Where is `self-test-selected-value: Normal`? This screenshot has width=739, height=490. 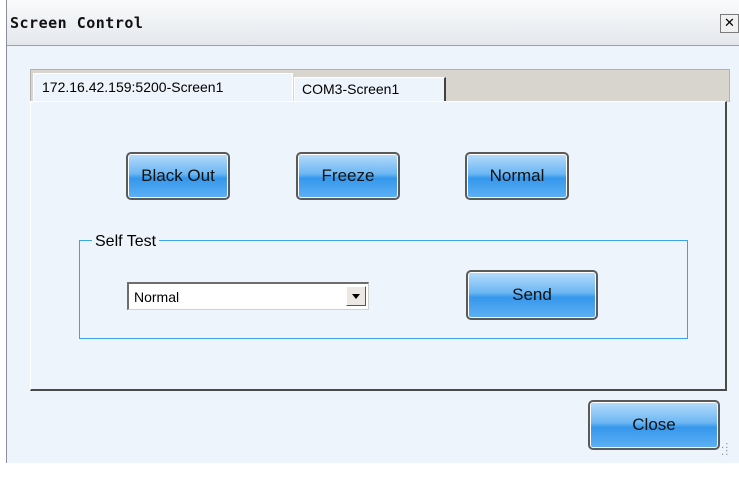
self-test-selected-value: Normal is located at coordinates (157, 297).